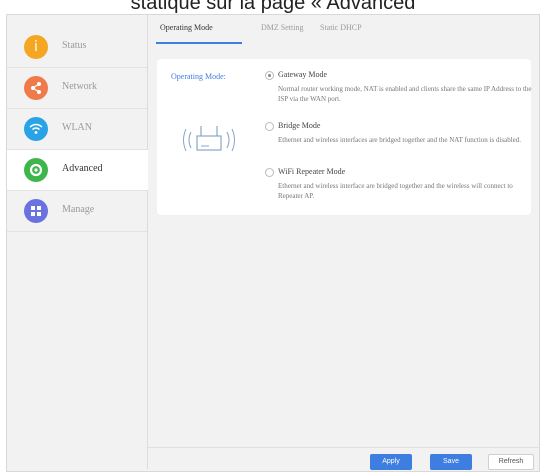 This screenshot has width=546, height=472. Describe the element at coordinates (269, 75) in the screenshot. I see `gateway-mode-radio` at that location.